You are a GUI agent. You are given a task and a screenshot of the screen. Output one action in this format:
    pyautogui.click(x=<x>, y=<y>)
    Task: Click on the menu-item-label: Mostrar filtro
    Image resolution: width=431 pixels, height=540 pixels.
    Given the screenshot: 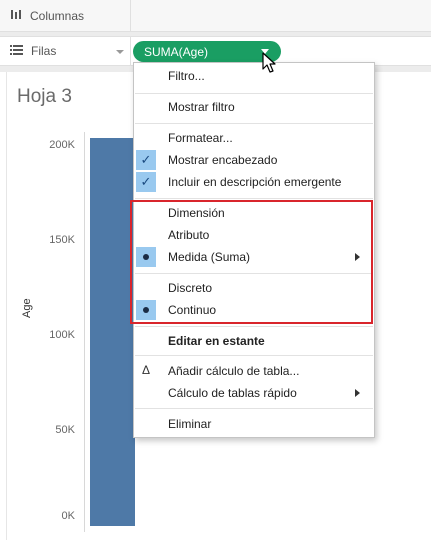 What is the action you would take?
    pyautogui.click(x=201, y=107)
    